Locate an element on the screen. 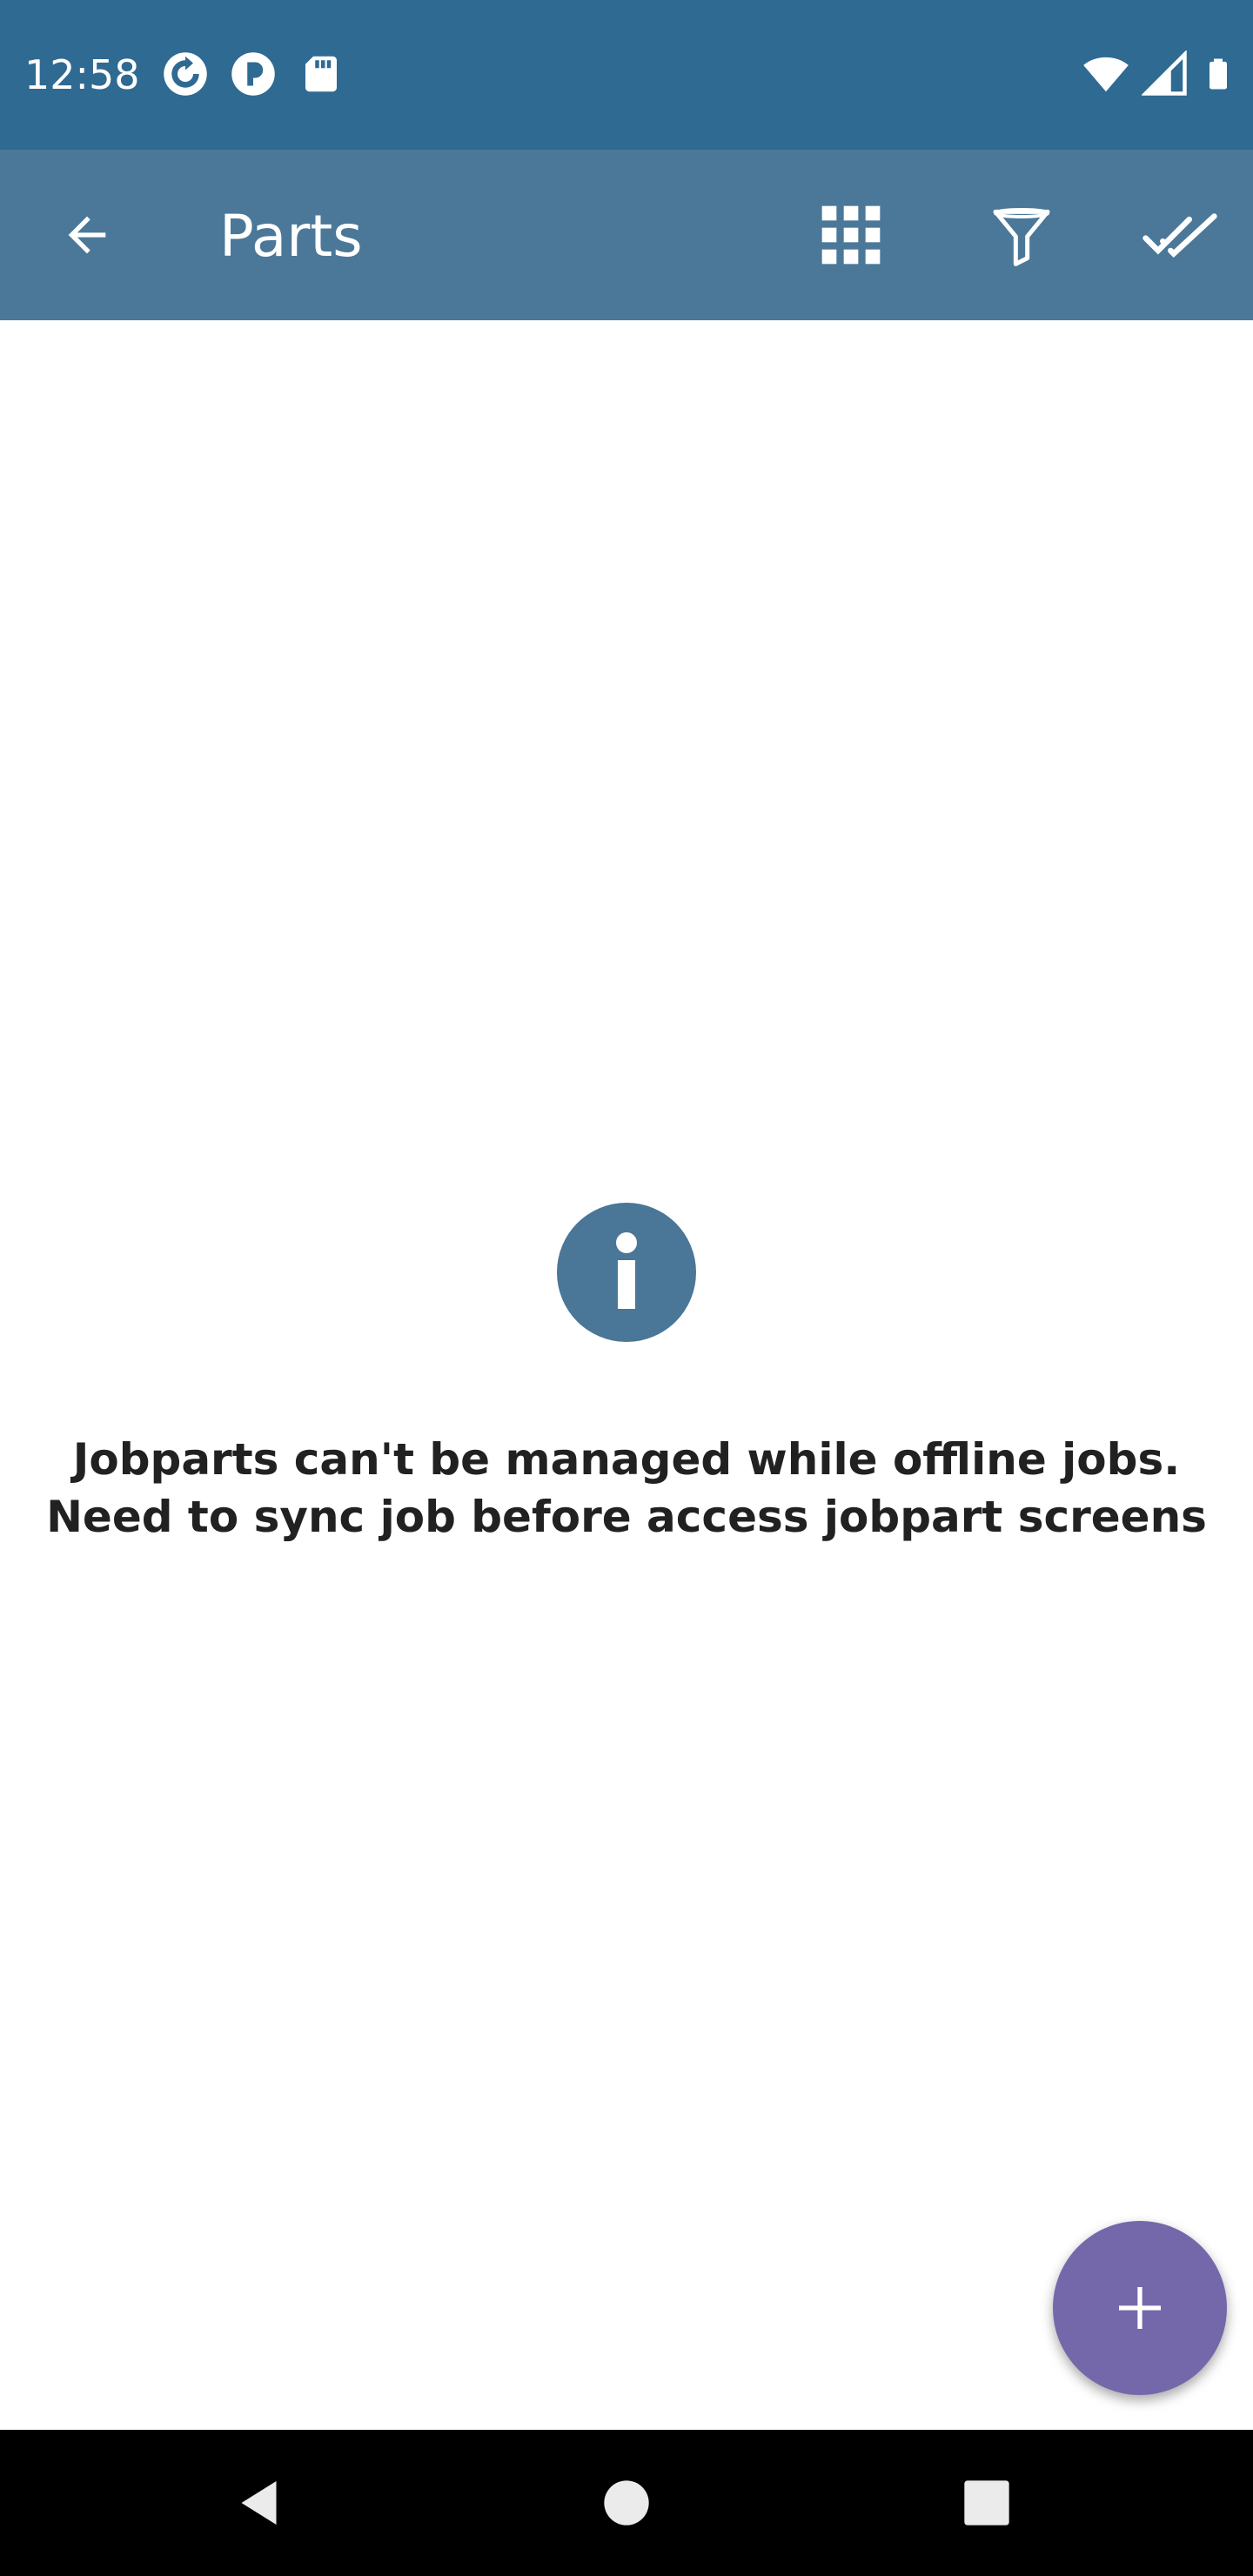  sd-card-icon is located at coordinates (321, 74).